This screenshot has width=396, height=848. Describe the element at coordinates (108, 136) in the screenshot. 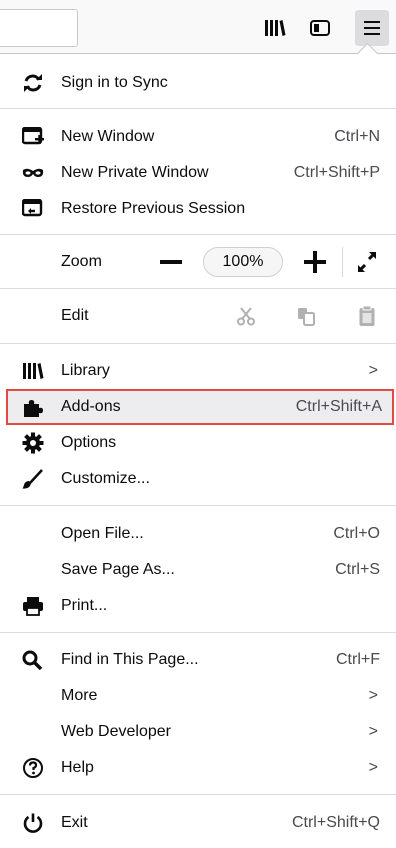

I see `new-window-label: New Window` at that location.